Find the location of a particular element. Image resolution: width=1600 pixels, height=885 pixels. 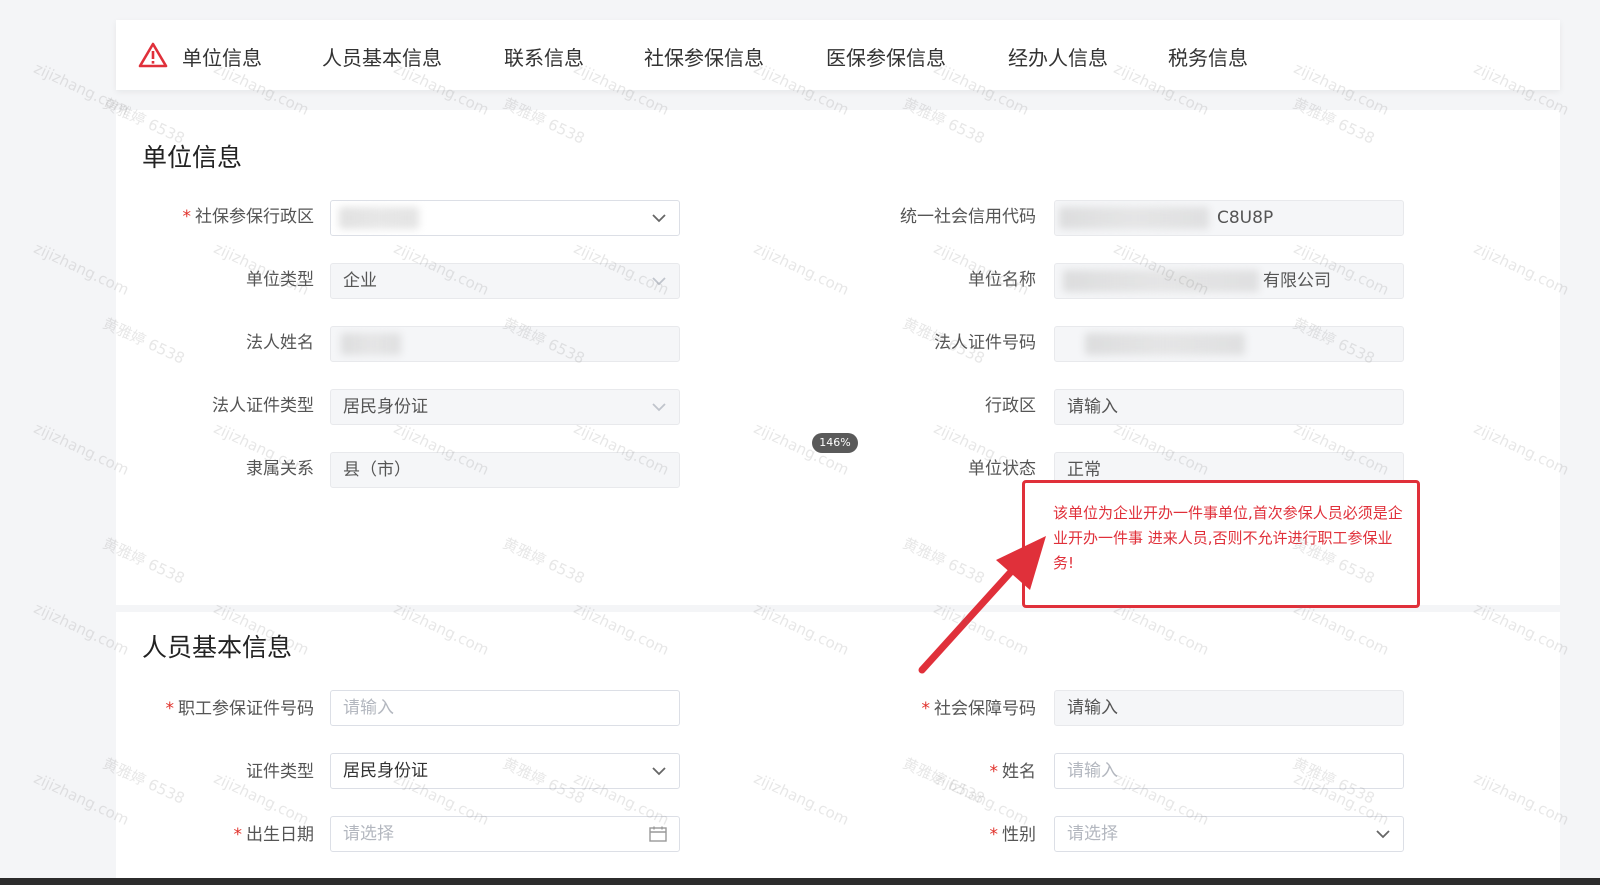

name-input: 请输入 is located at coordinates (1229, 771).